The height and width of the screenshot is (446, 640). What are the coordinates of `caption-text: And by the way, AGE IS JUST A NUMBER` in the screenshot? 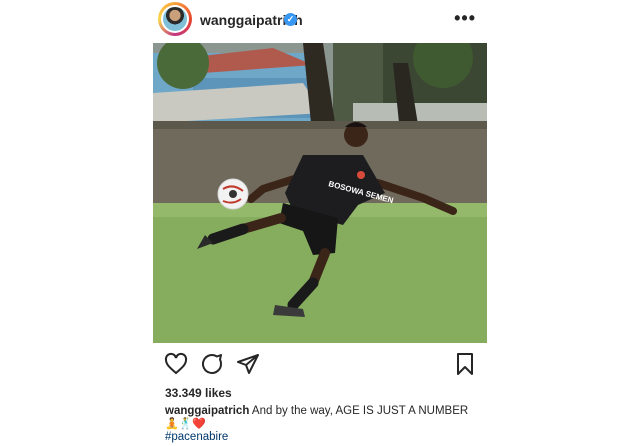 It's located at (360, 411).